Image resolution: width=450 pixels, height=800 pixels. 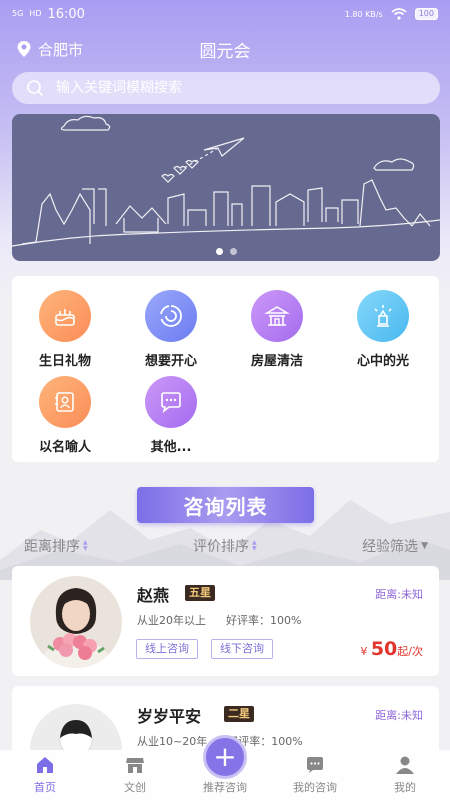 I want to click on category-name-metaphor: 以名喻人, so click(x=65, y=415).